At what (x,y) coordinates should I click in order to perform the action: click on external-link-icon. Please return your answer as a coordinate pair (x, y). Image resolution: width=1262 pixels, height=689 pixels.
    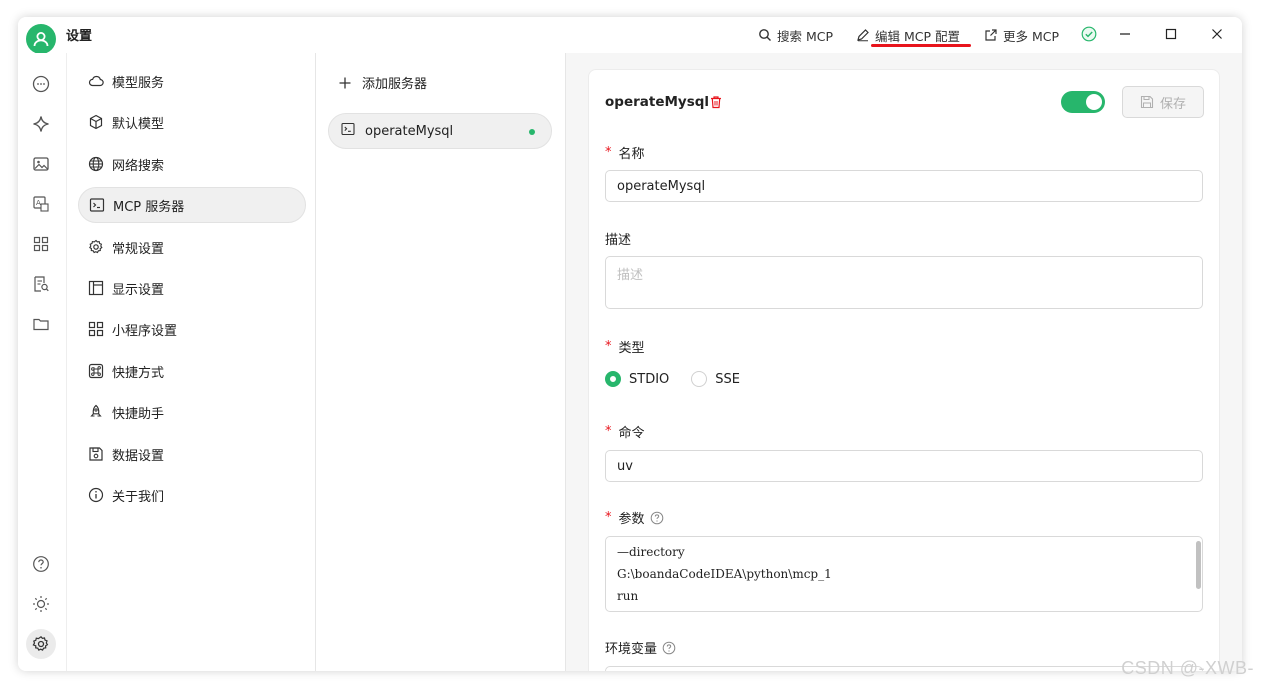
    Looking at the image, I should click on (991, 35).